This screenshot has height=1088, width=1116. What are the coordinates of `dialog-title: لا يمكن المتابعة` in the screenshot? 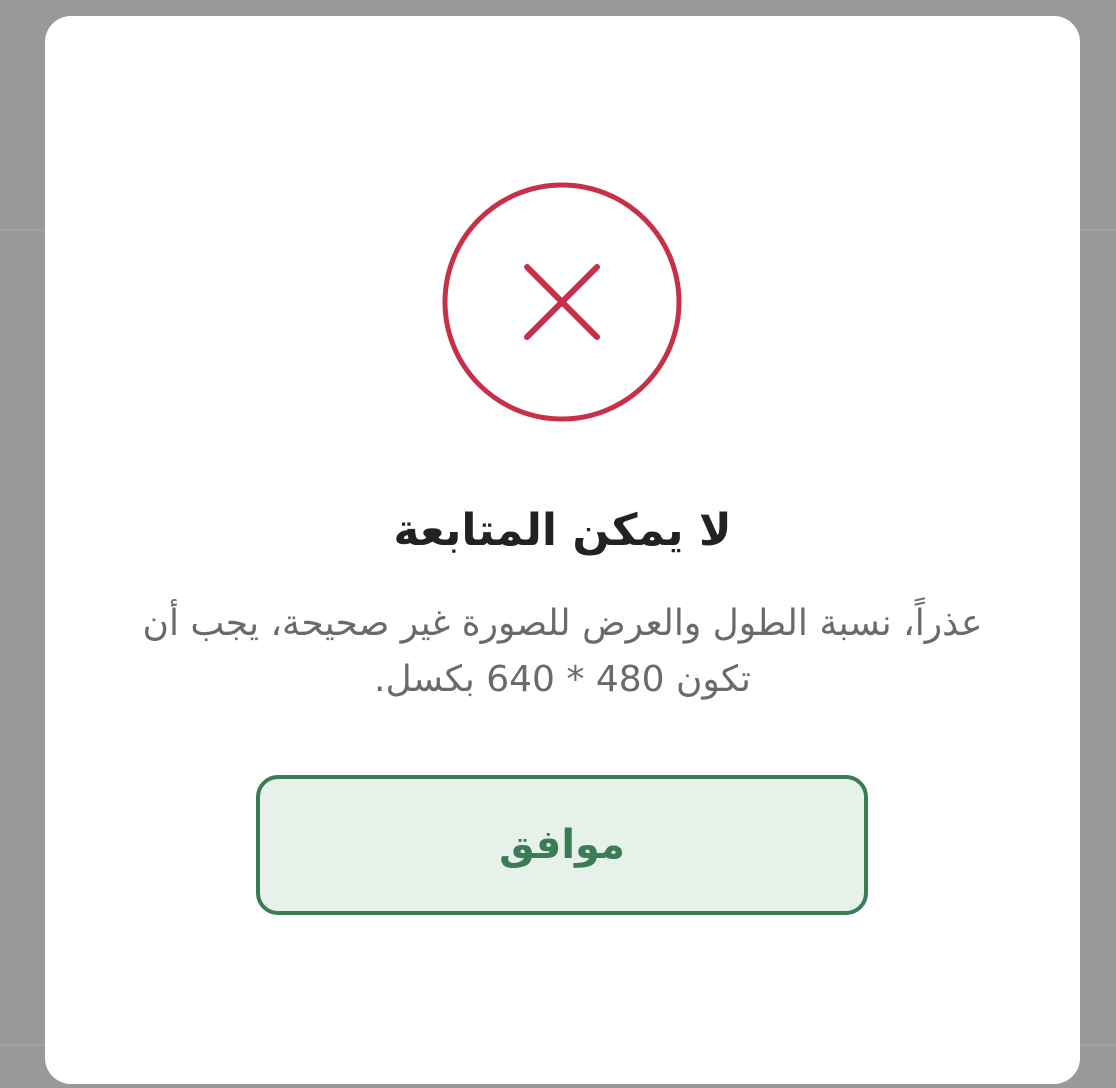 It's located at (562, 530).